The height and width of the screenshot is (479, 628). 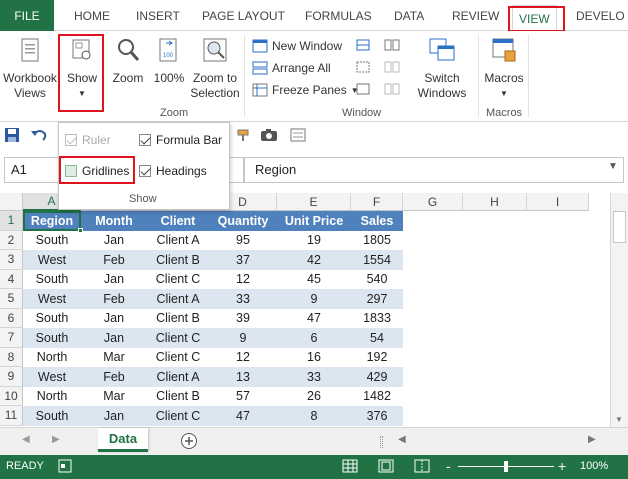 I want to click on page-layout-view-icon, so click(x=386, y=466).